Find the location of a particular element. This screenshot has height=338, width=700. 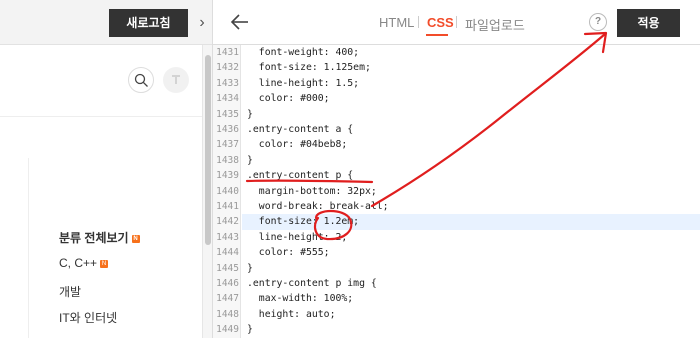

line-number: 1437 is located at coordinates (227, 145).